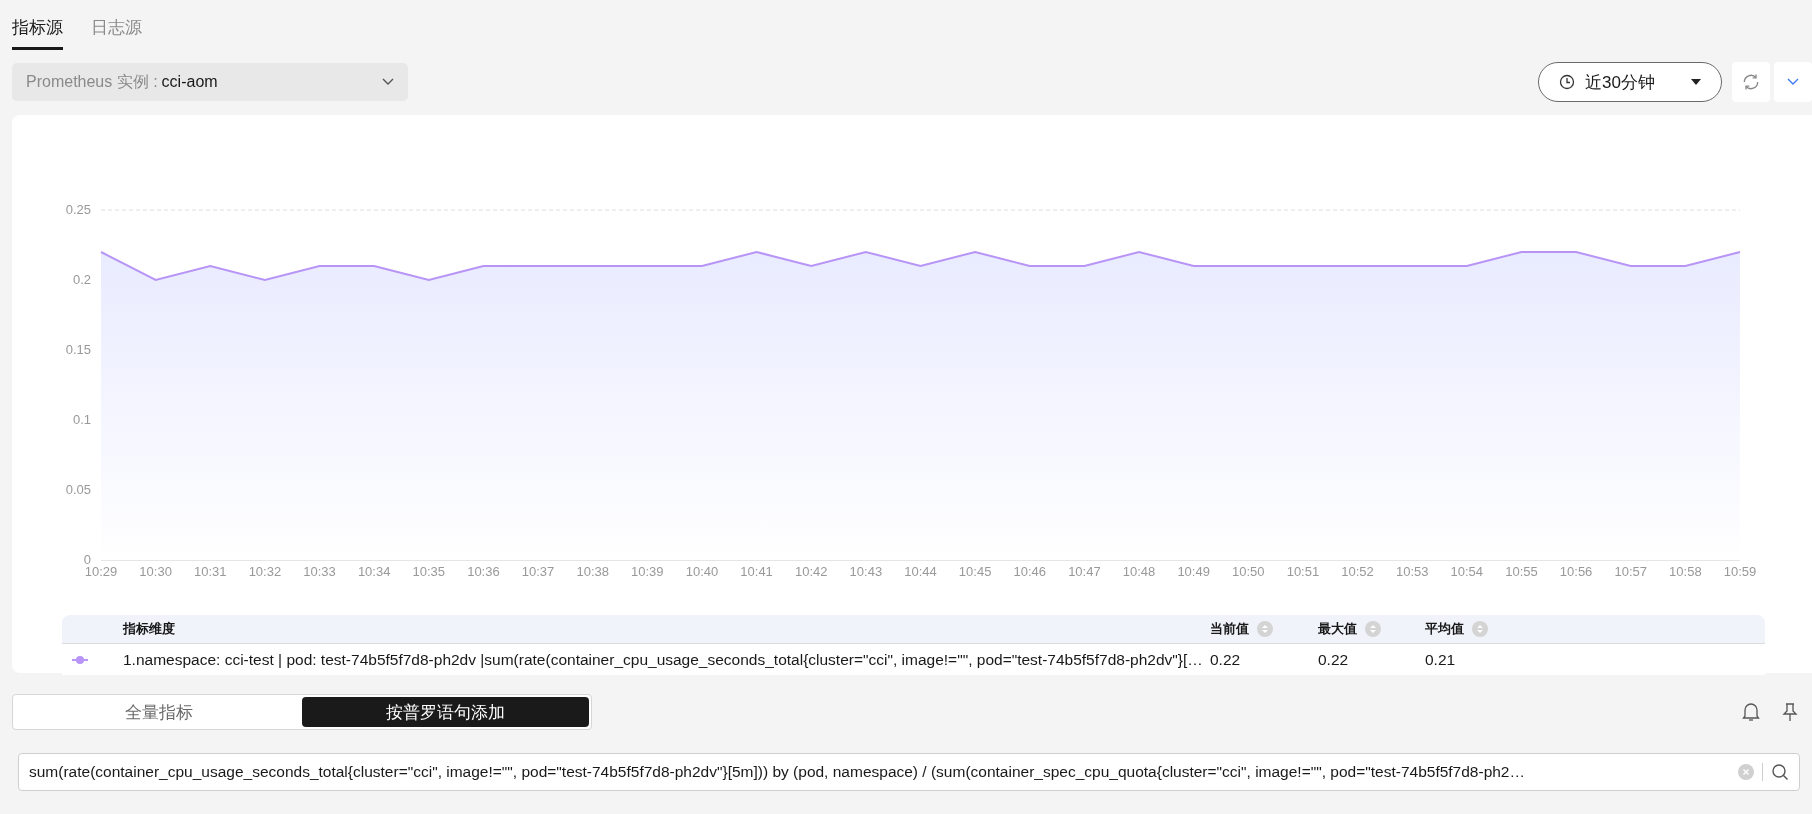  I want to click on clock-icon, so click(1567, 82).